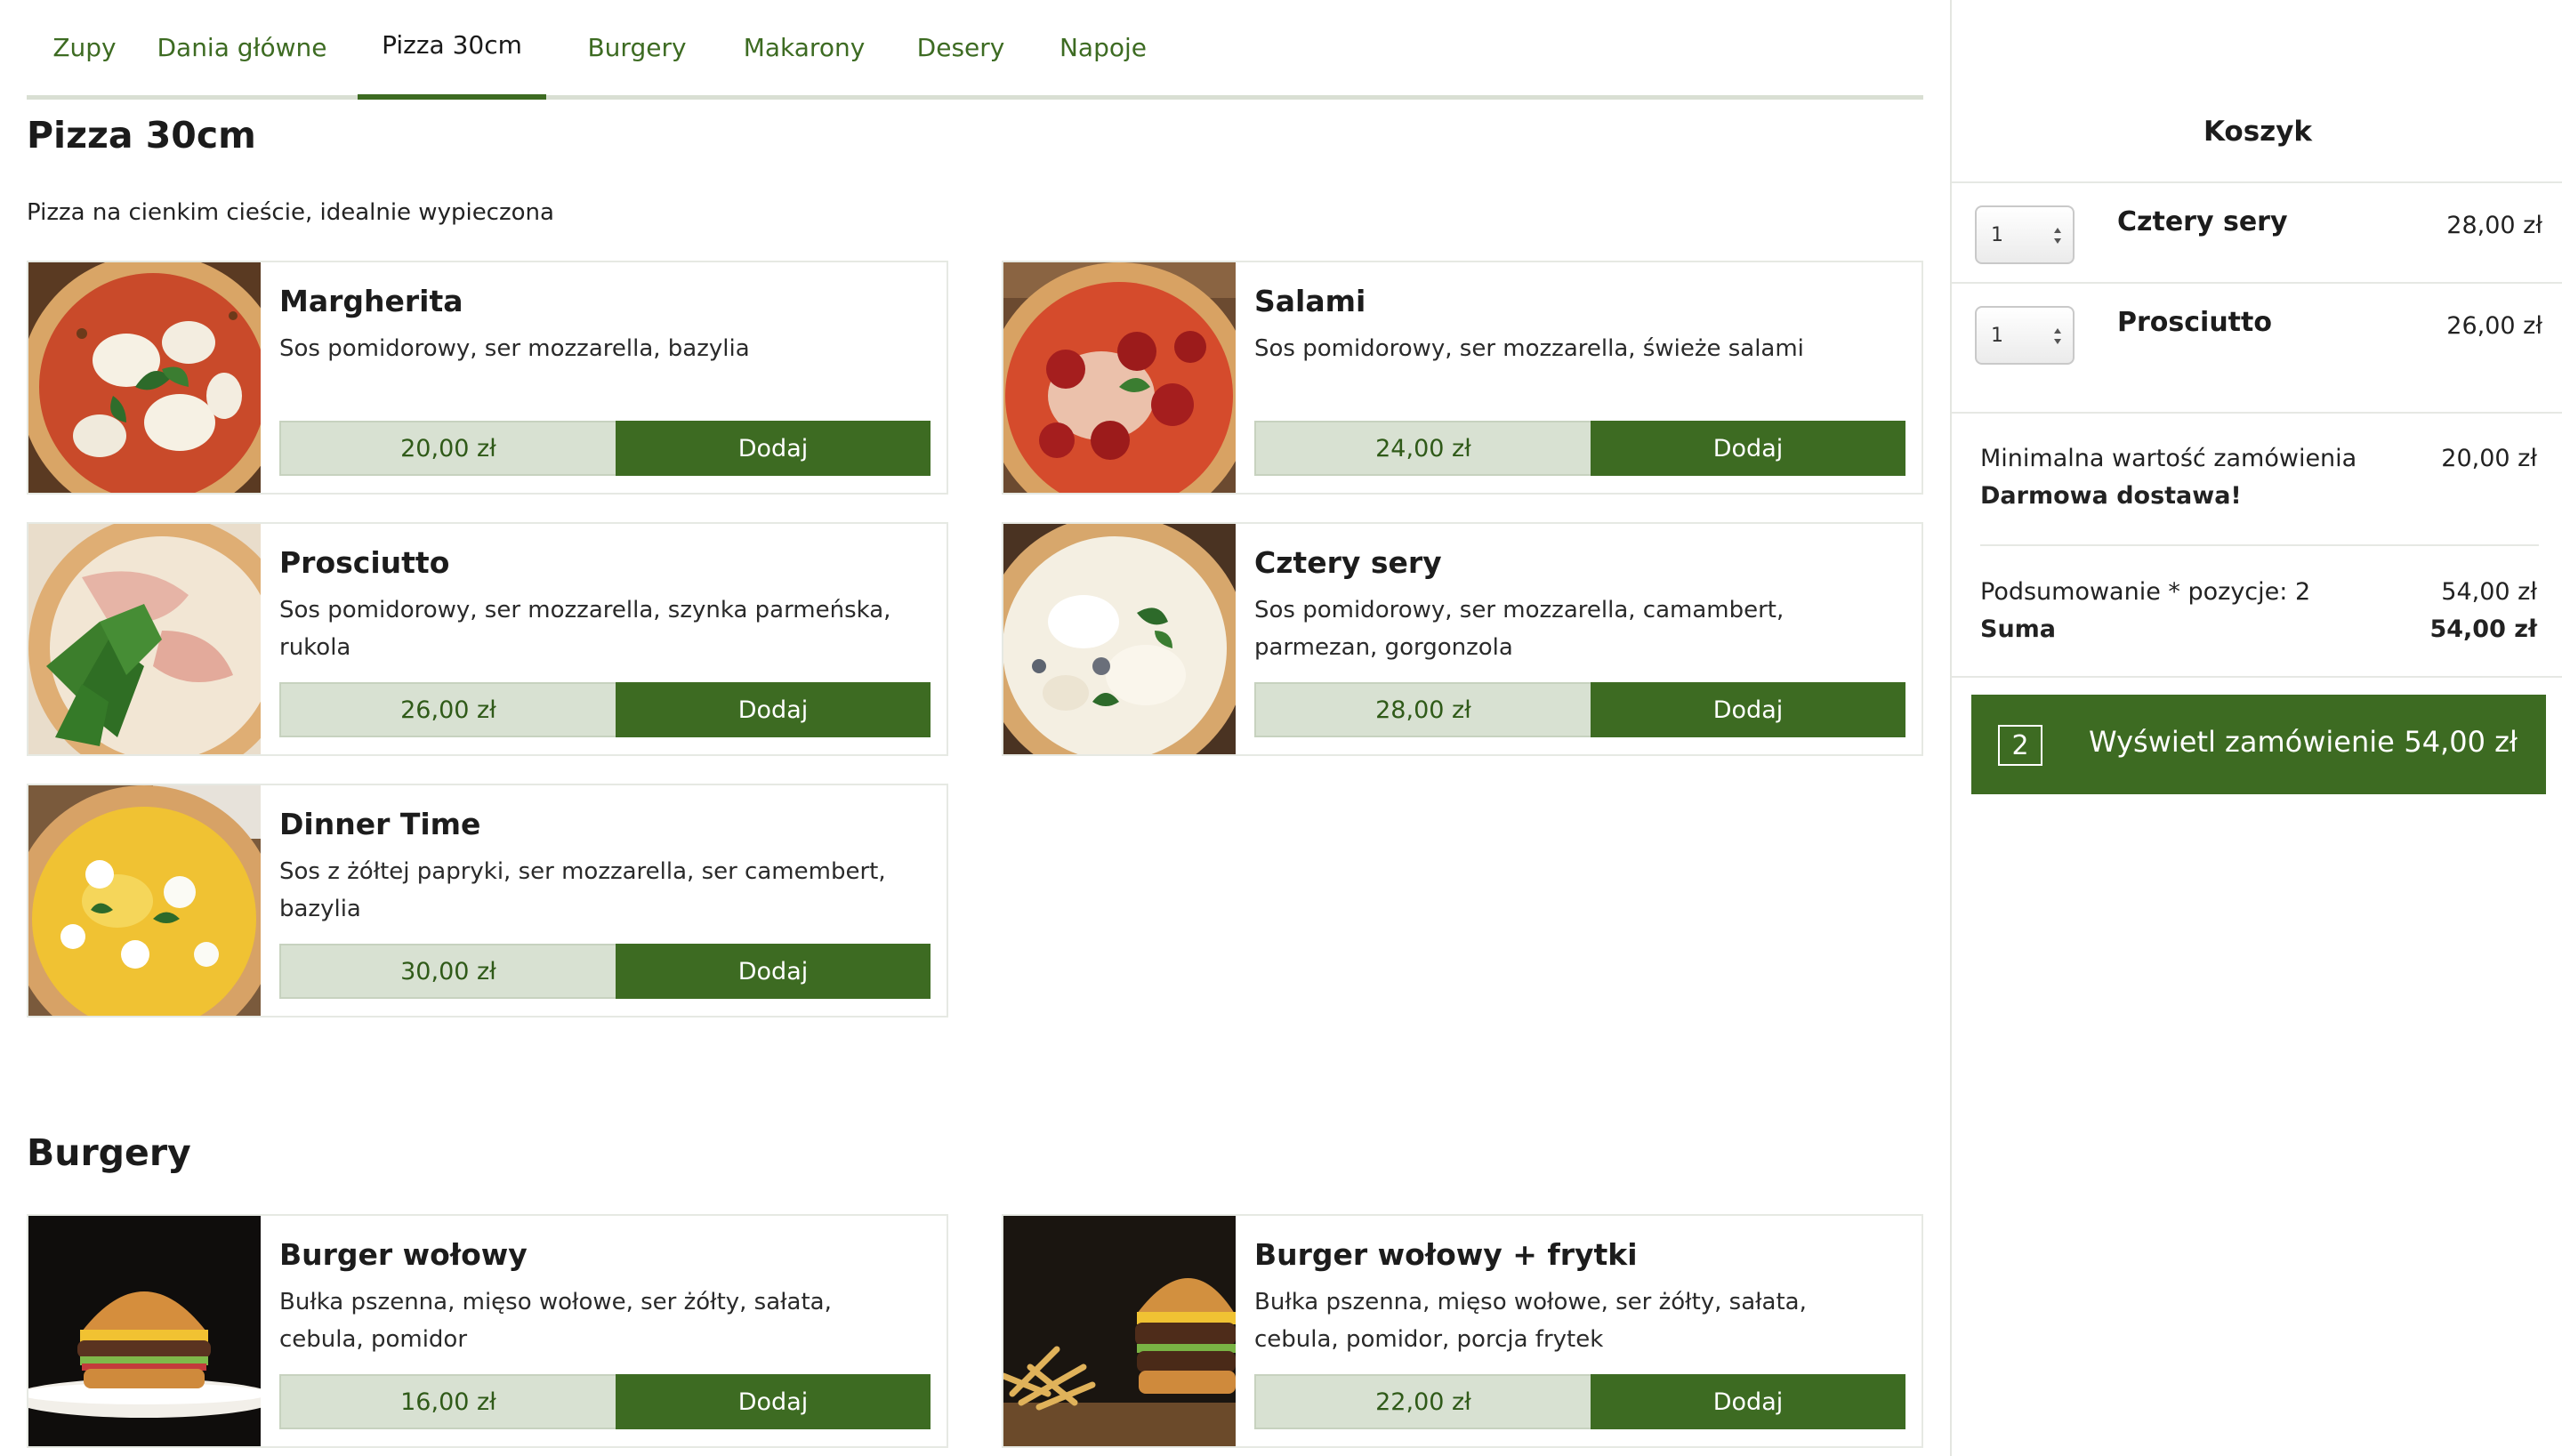 The height and width of the screenshot is (1456, 2562). What do you see at coordinates (2020, 745) in the screenshot?
I see `order-count-badge: 2` at bounding box center [2020, 745].